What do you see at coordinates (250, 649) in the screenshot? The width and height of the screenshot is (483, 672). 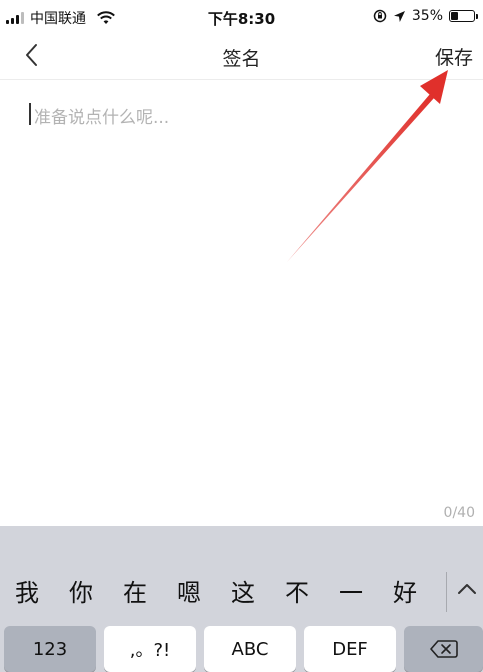 I see `abc-key: ABC` at bounding box center [250, 649].